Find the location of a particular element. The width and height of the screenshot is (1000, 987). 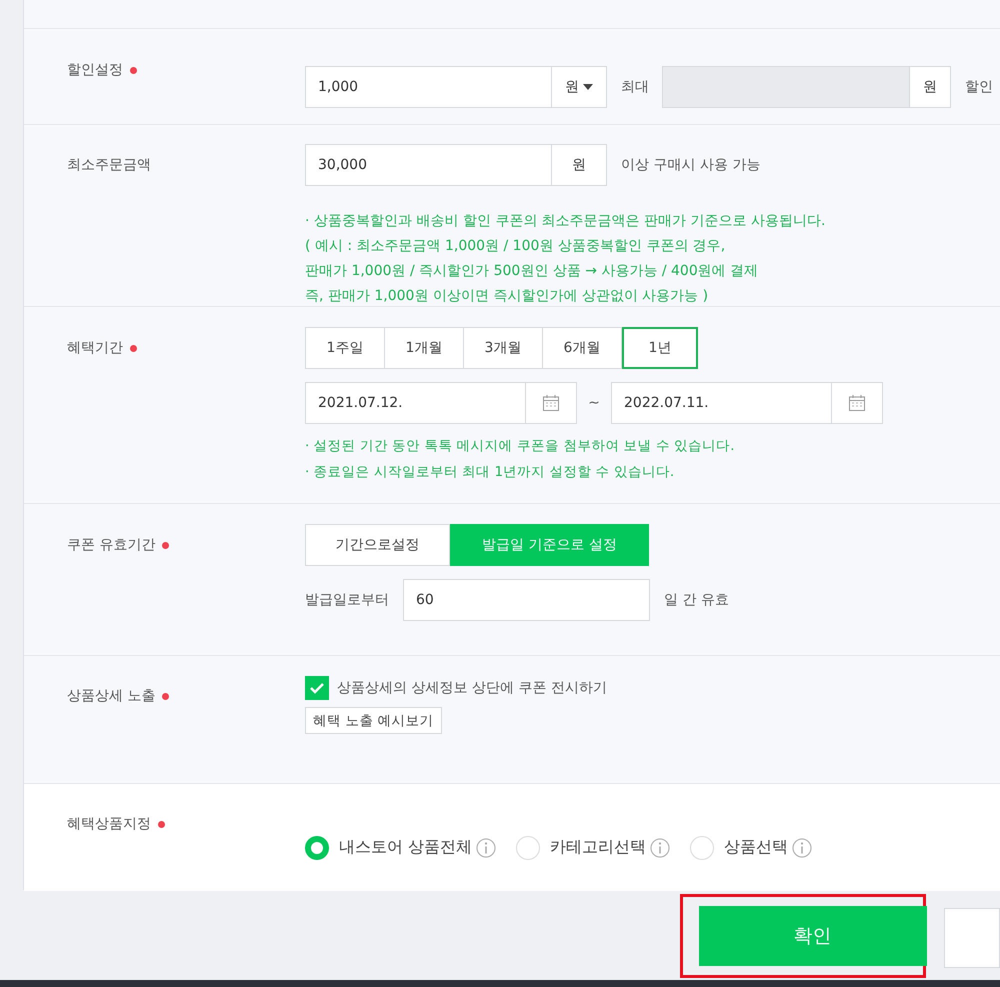

min-order-suffix: 이상 구매시 사용 가능 is located at coordinates (690, 165).